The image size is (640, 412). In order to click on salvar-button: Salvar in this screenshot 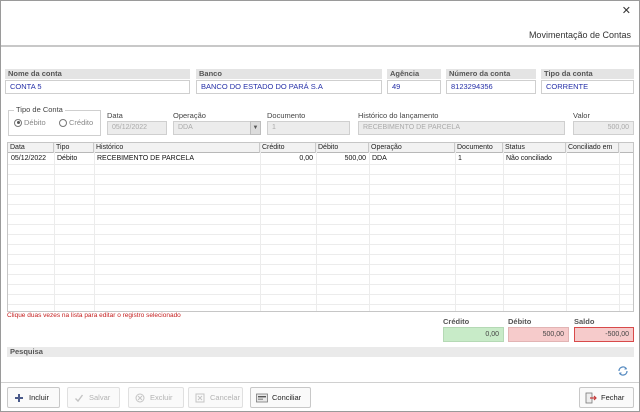, I will do `click(93, 397)`.